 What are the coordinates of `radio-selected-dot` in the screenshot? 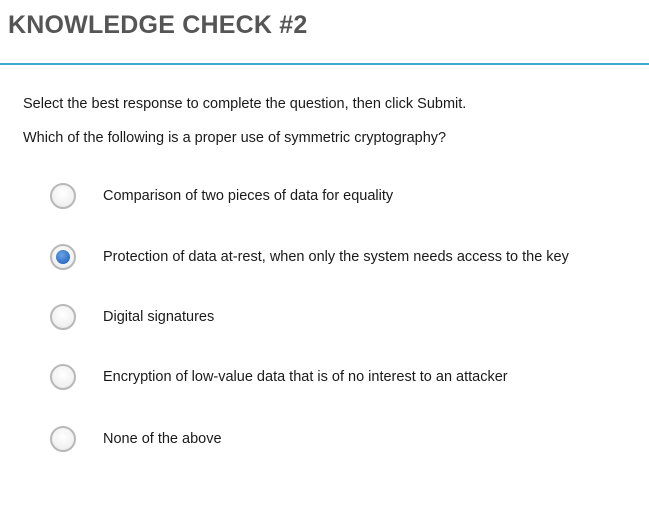 It's located at (63, 257).